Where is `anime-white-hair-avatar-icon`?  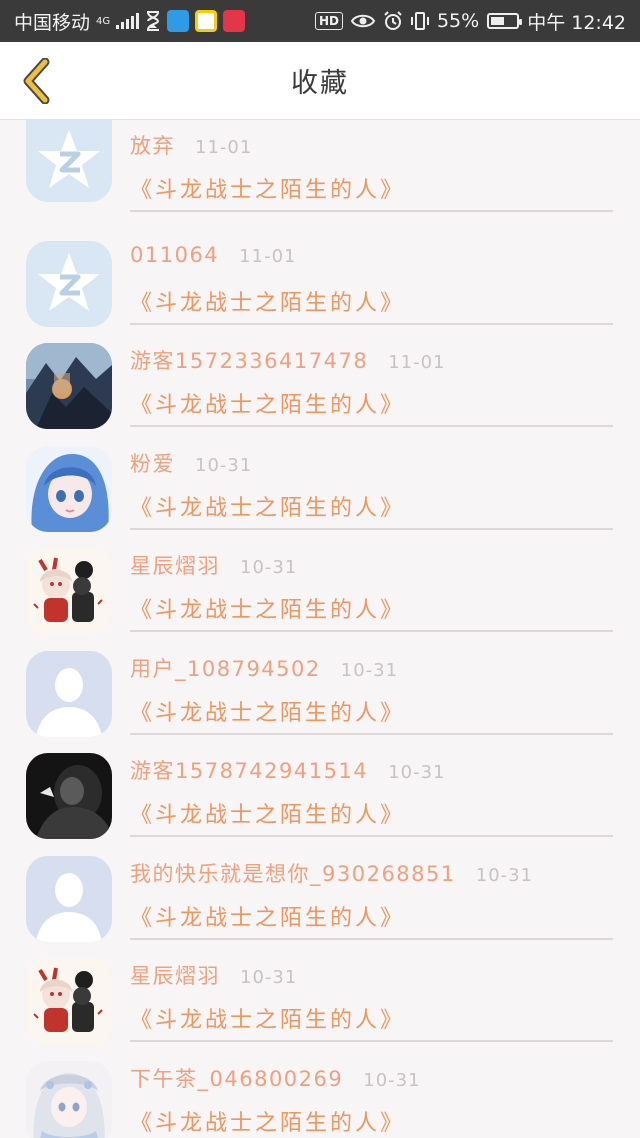 anime-white-hair-avatar-icon is located at coordinates (69, 1099).